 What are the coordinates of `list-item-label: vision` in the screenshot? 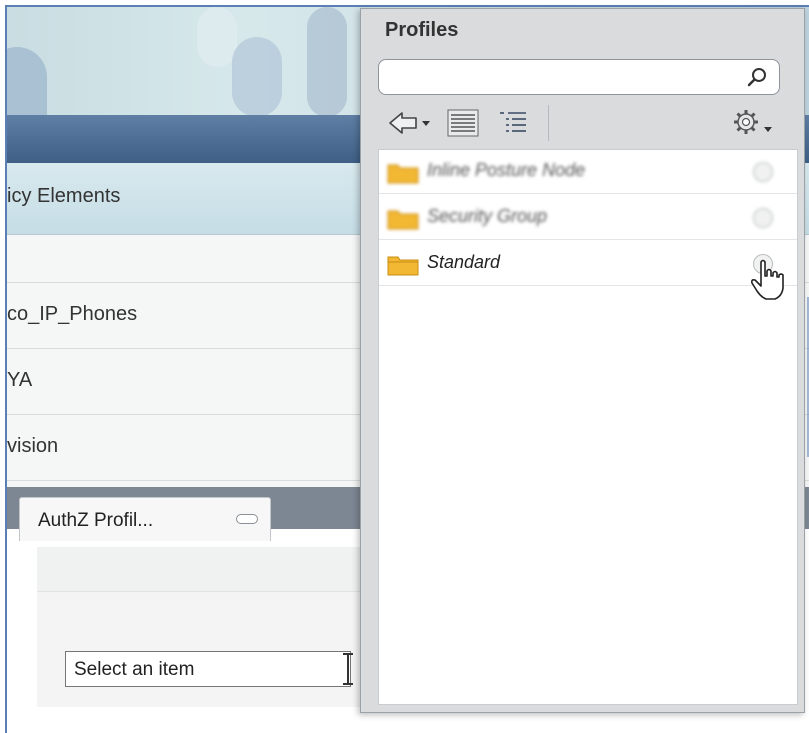 It's located at (33, 446).